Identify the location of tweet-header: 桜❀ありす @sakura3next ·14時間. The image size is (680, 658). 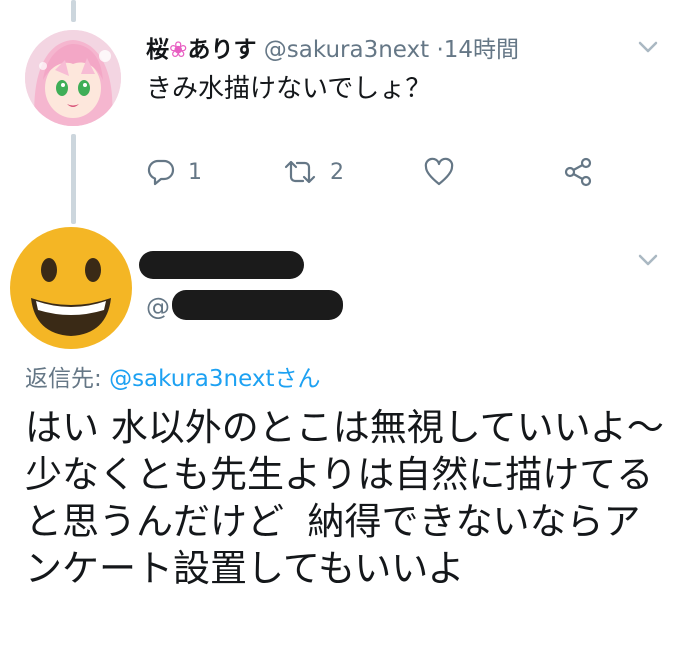
(332, 47).